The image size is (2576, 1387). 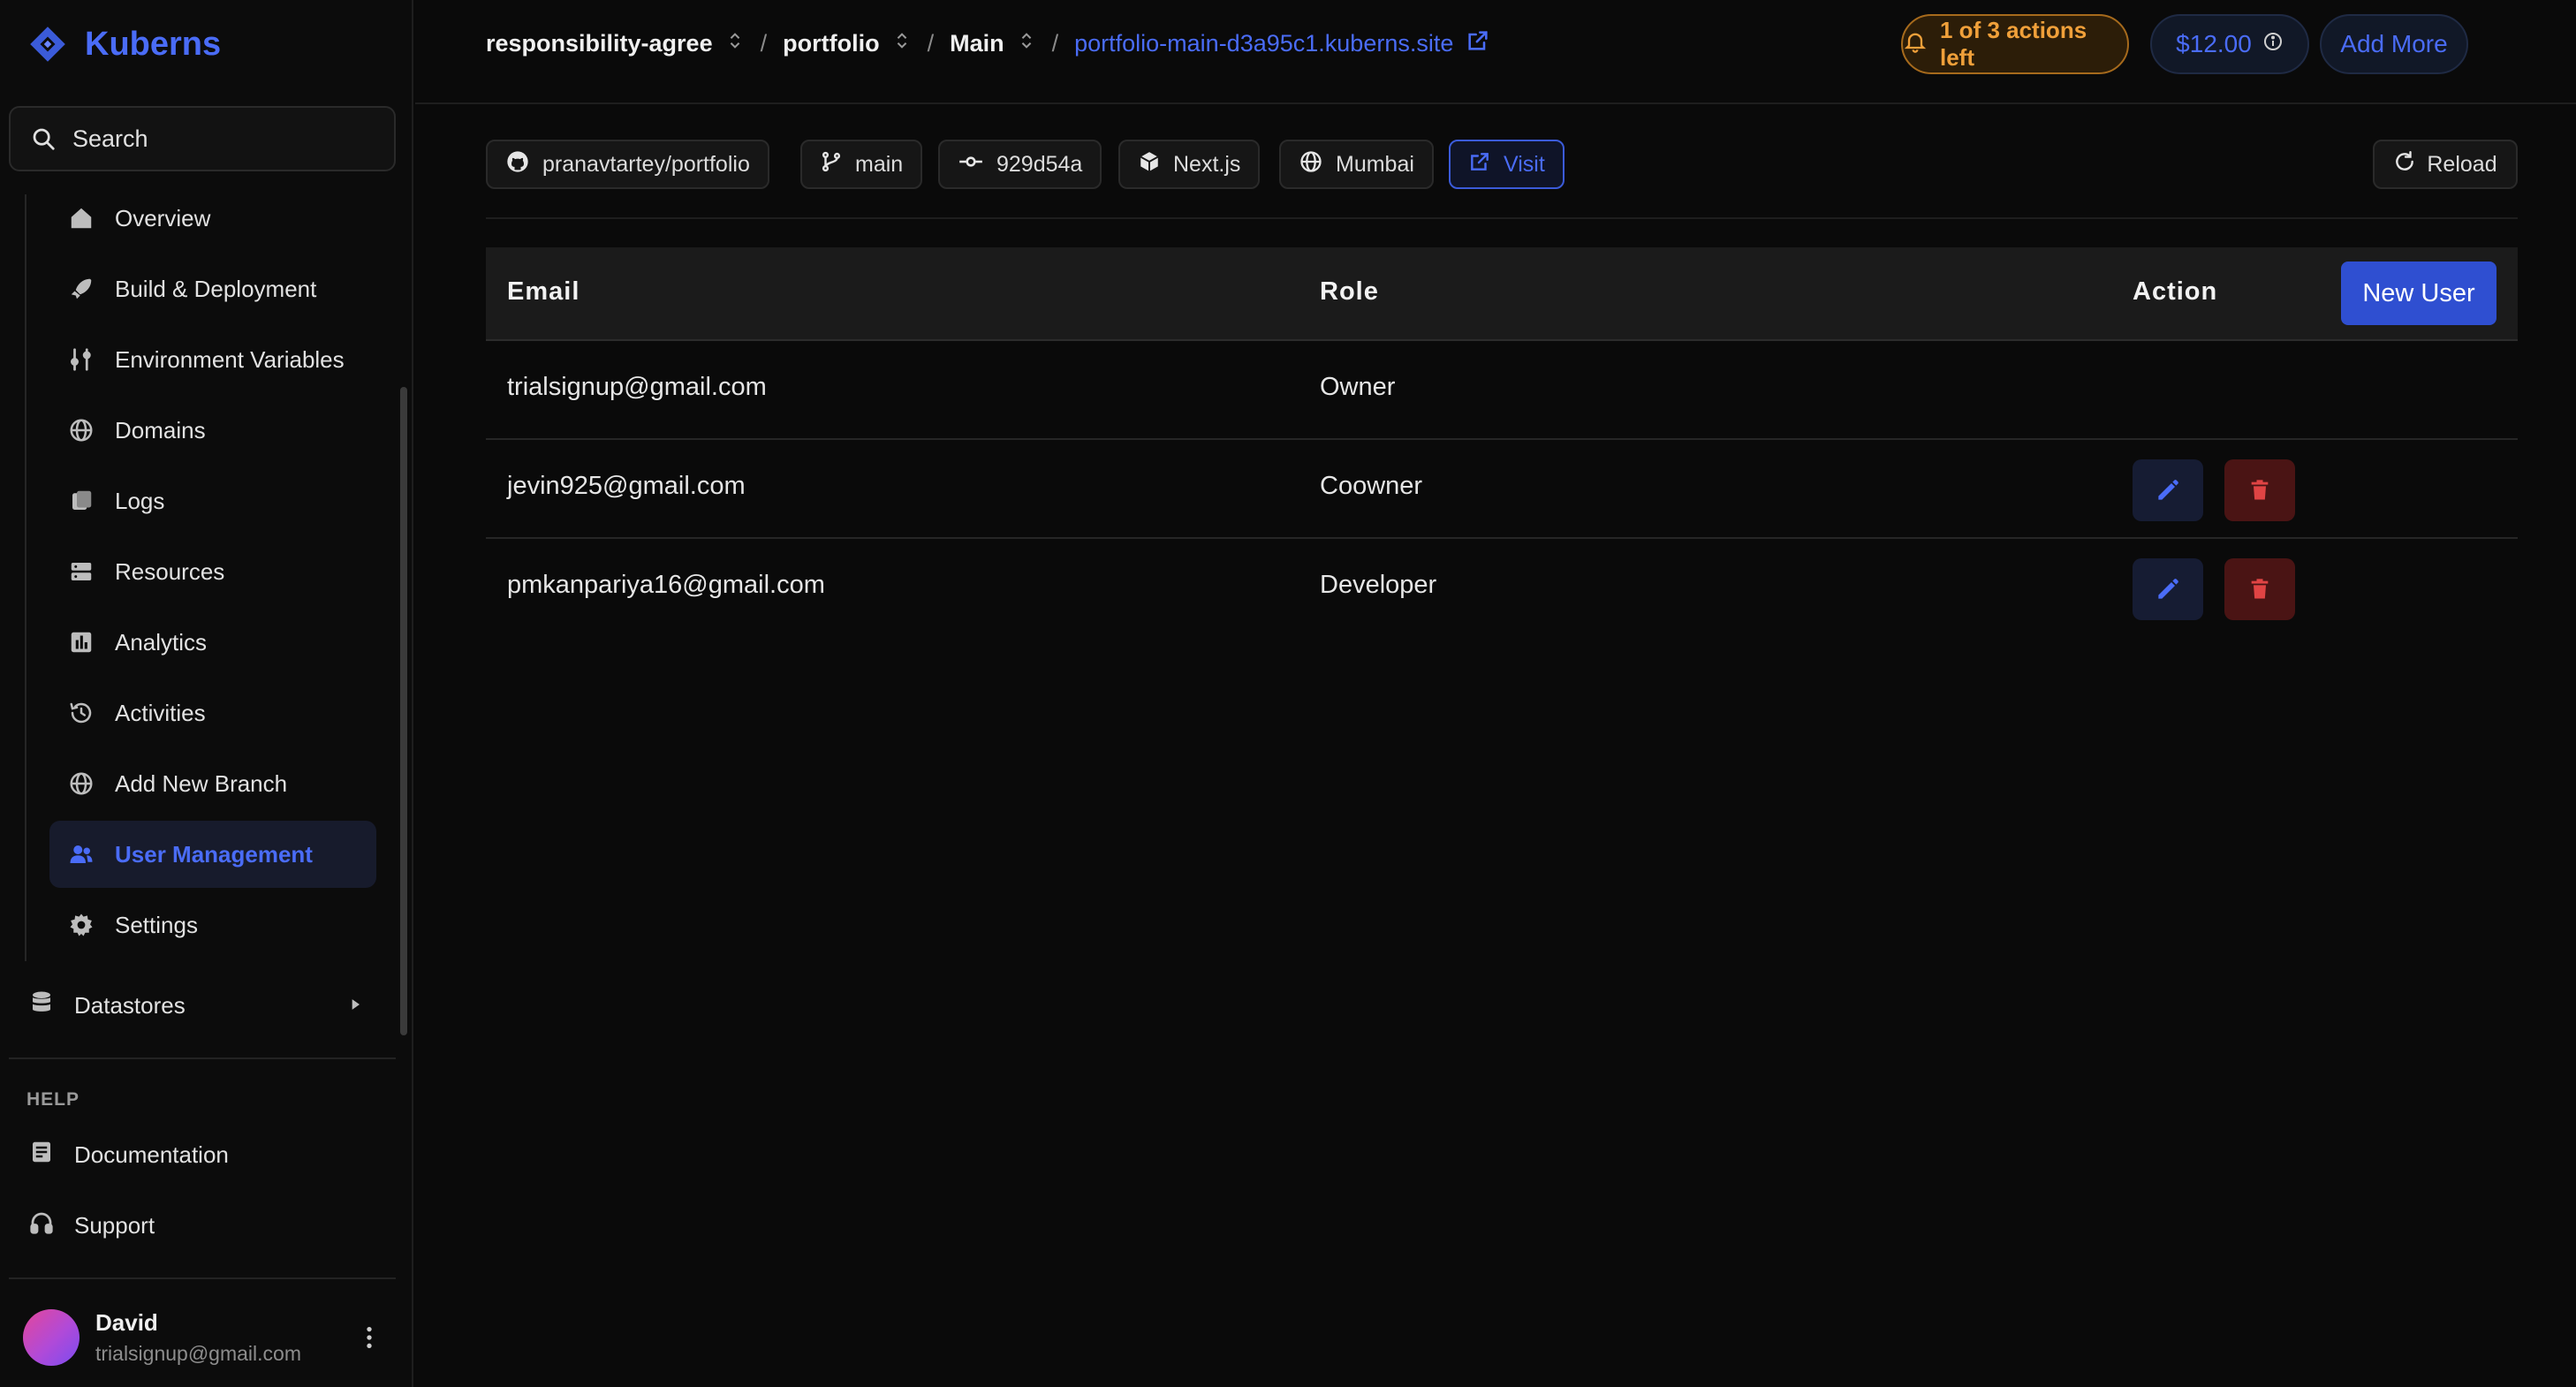 What do you see at coordinates (213, 501) in the screenshot?
I see `sidebar-item-logs: Logs` at bounding box center [213, 501].